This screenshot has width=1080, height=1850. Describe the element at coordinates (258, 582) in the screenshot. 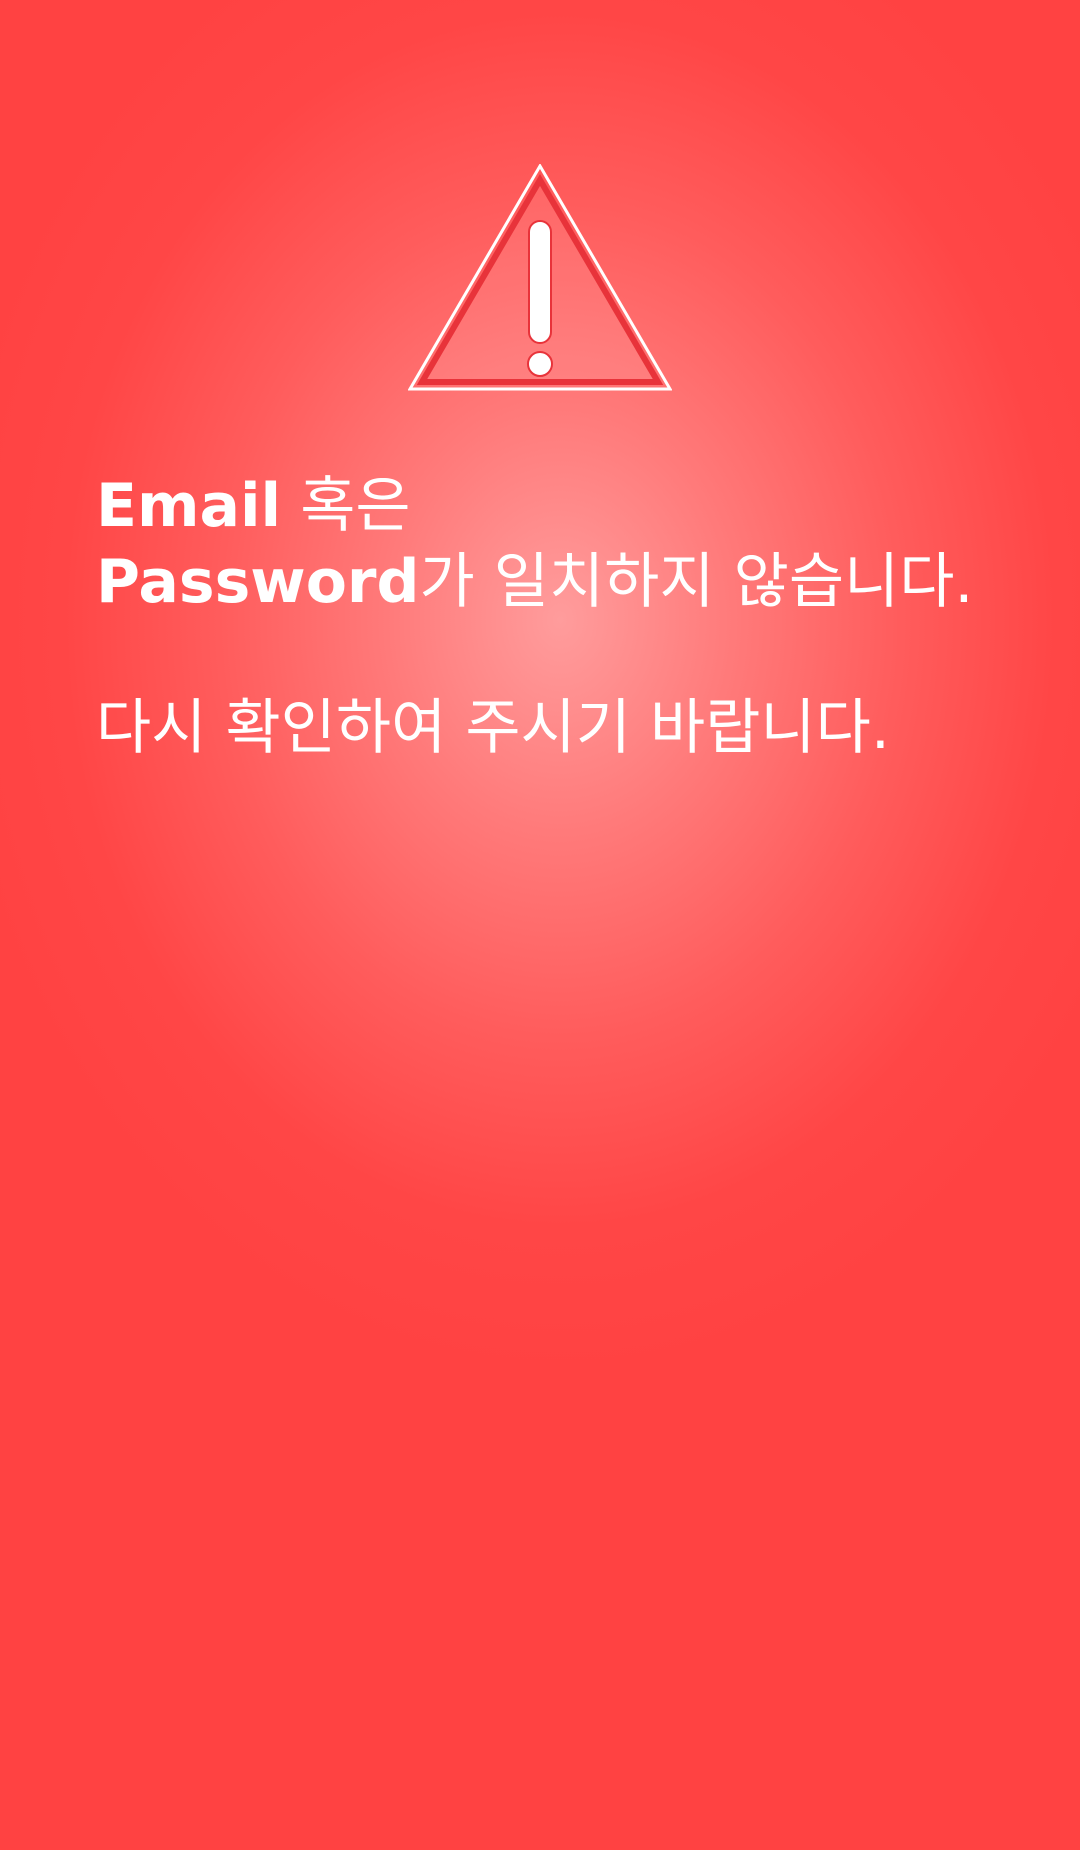

I see `password-label: Password` at that location.